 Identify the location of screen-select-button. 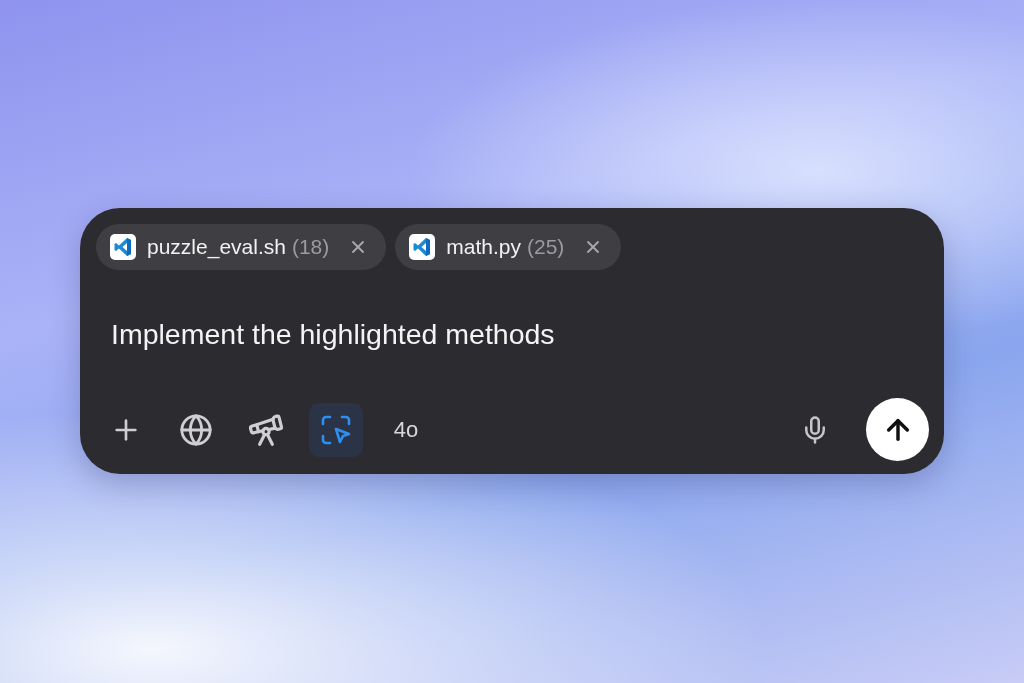
(336, 429).